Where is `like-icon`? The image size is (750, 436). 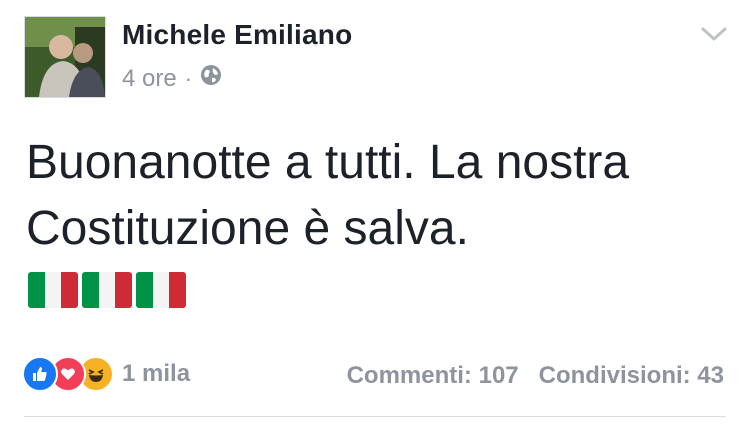
like-icon is located at coordinates (40, 374).